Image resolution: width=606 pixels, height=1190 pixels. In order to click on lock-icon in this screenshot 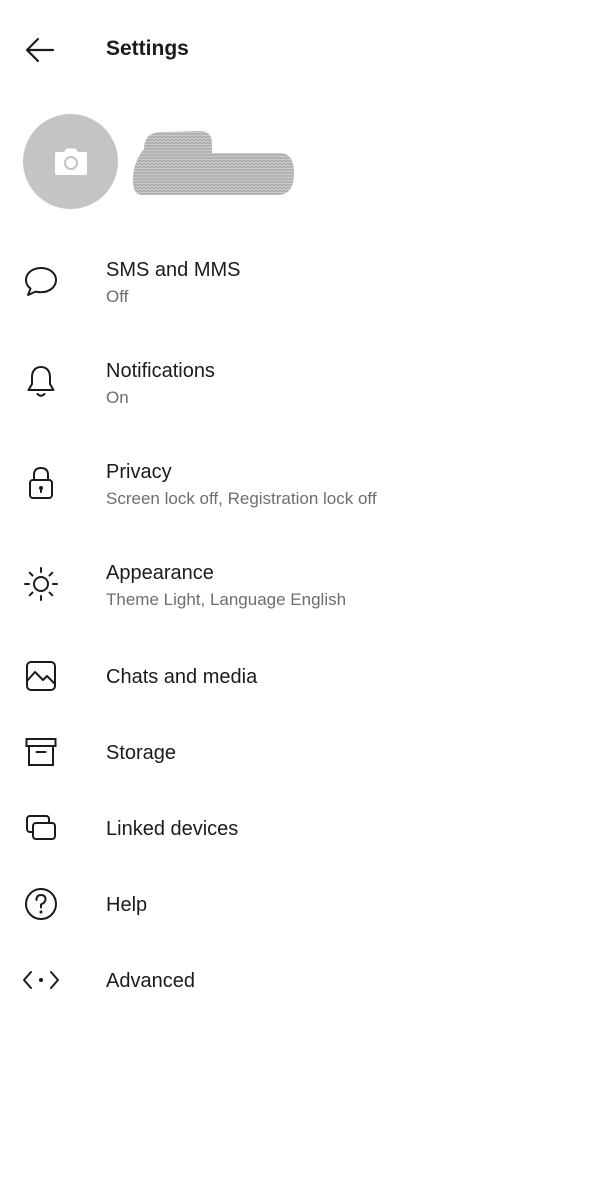, I will do `click(41, 483)`.